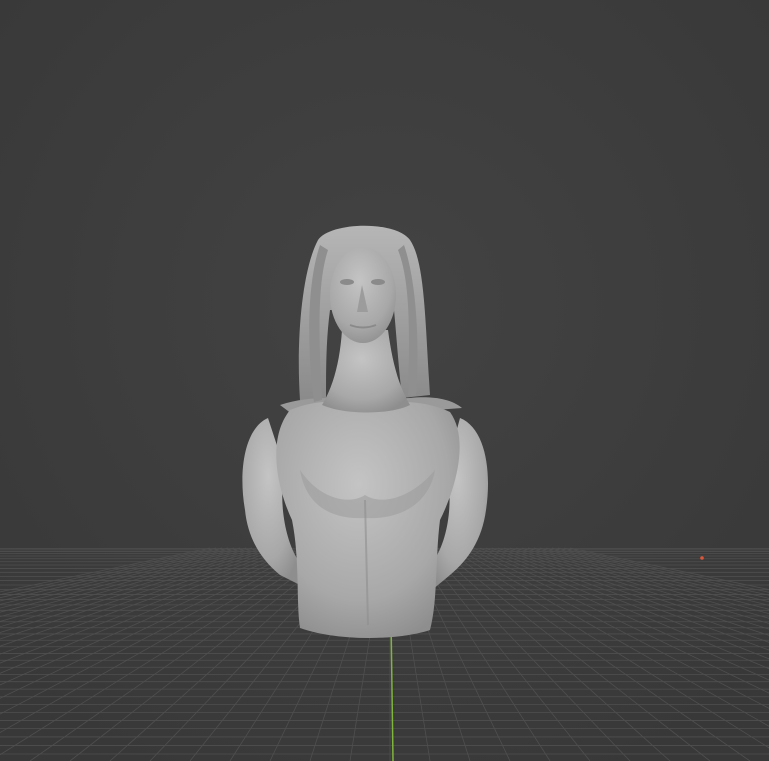 This screenshot has width=769, height=761. I want to click on right-eye, so click(378, 282).